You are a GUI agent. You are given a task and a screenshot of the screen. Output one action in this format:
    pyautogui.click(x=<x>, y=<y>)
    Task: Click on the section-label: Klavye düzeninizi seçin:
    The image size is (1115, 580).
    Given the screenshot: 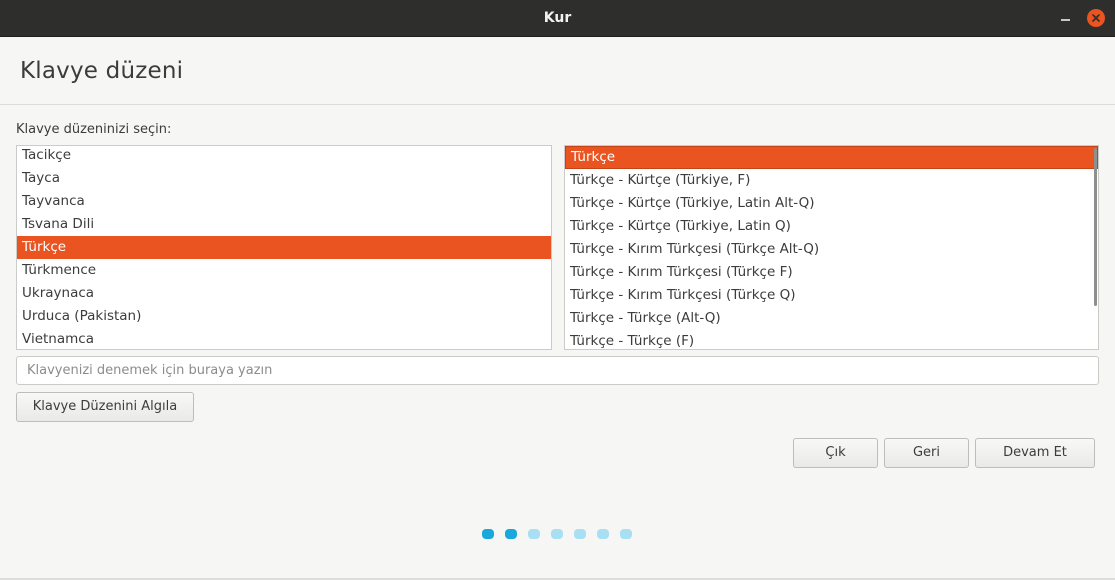 What is the action you would take?
    pyautogui.click(x=94, y=129)
    